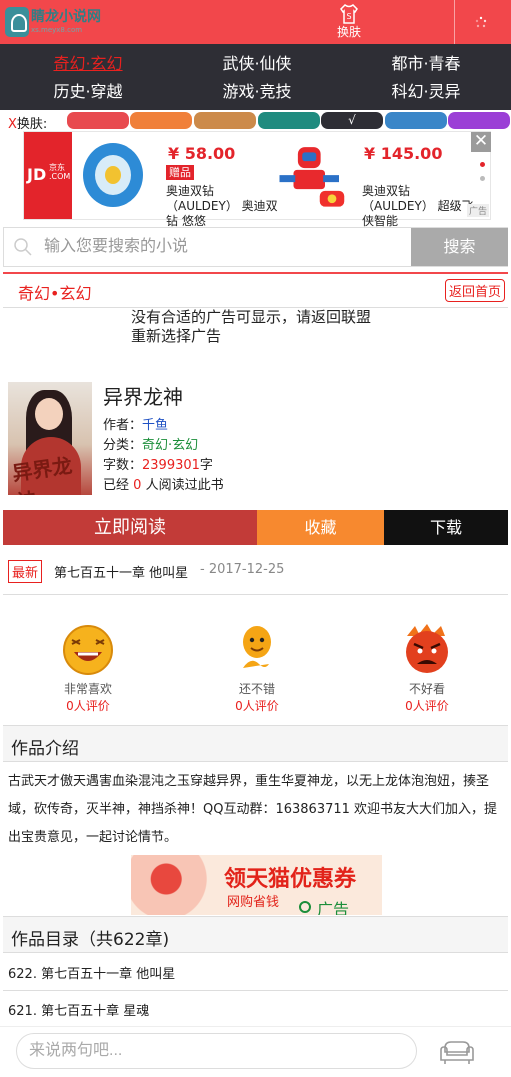  What do you see at coordinates (184, 485) in the screenshot?
I see `read-suffix: 人阅读过此书` at bounding box center [184, 485].